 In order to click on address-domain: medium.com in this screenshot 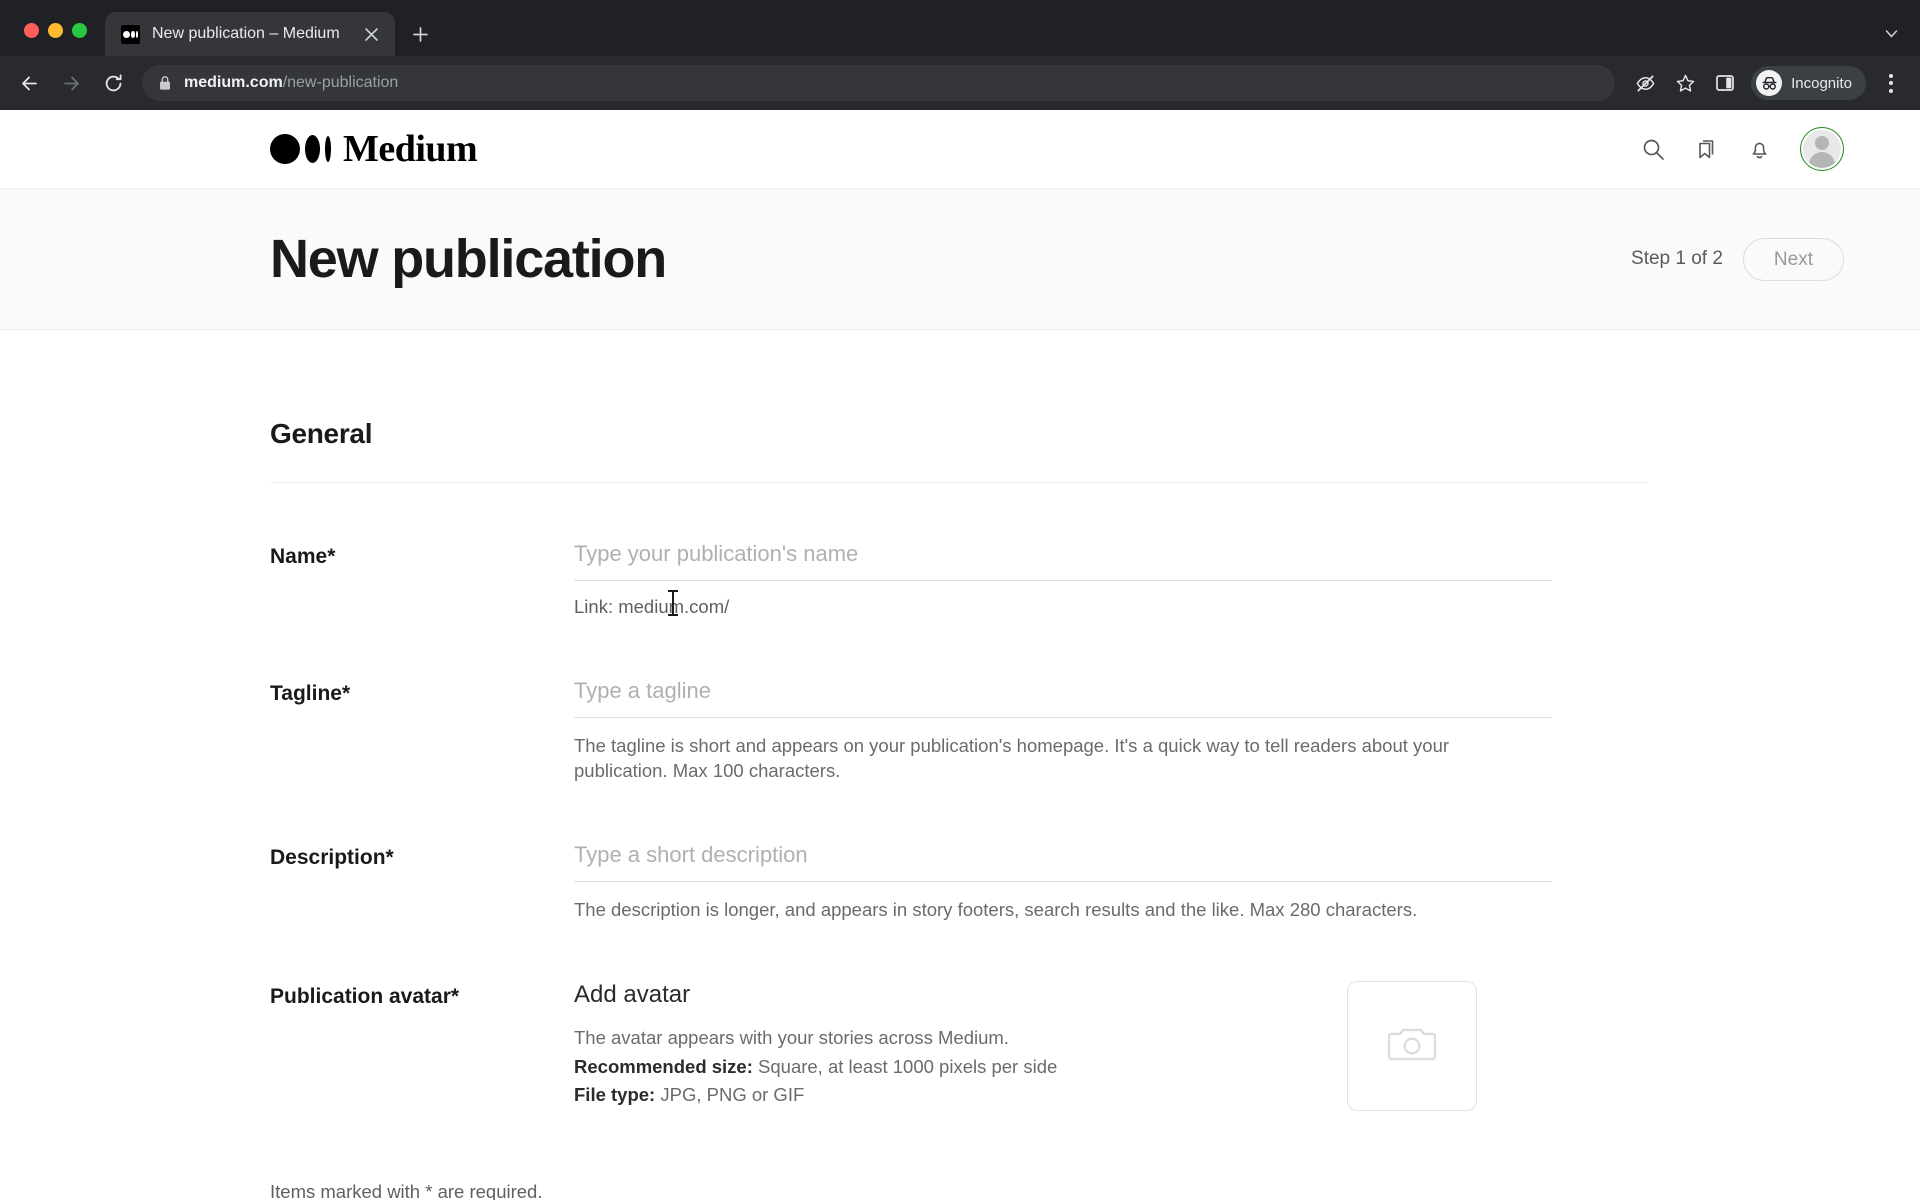, I will do `click(233, 82)`.